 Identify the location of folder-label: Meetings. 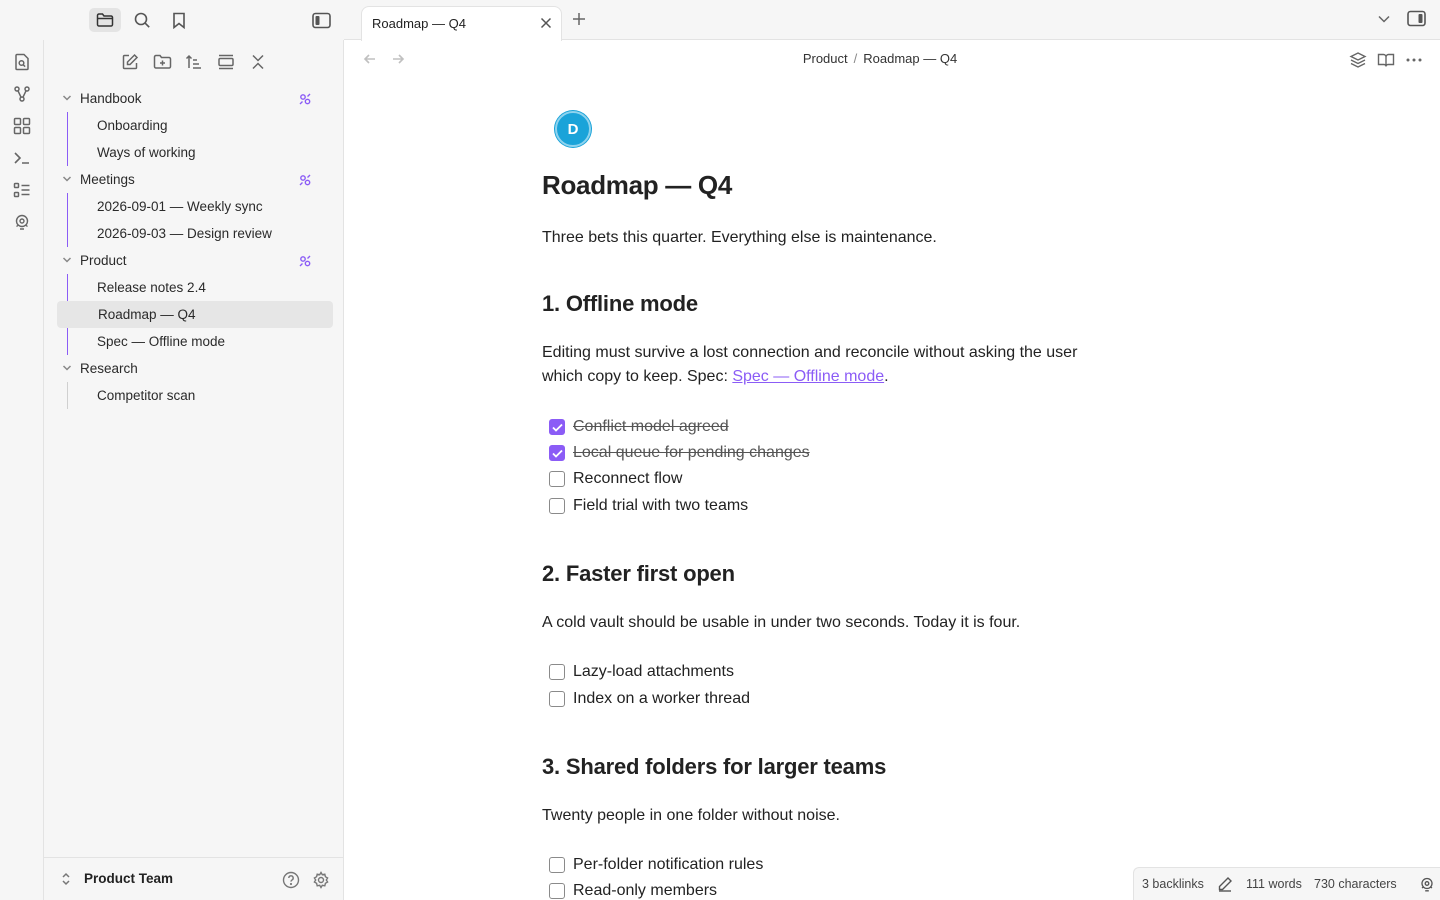
(107, 179).